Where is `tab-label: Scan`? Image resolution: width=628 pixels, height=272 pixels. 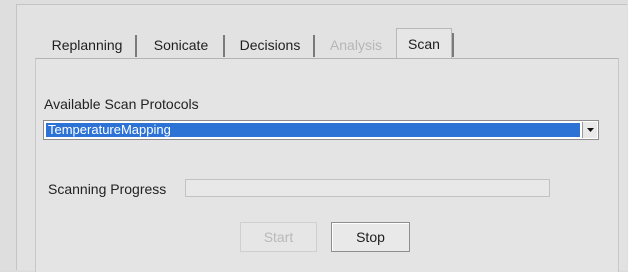 tab-label: Scan is located at coordinates (424, 44).